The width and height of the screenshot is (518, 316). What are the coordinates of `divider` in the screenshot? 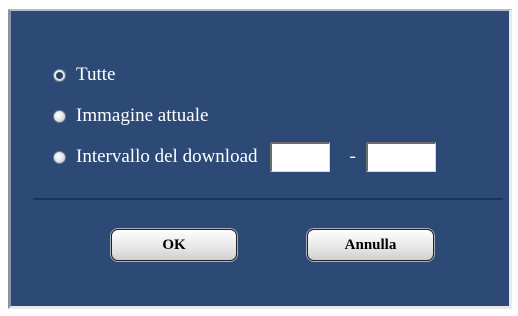 It's located at (268, 199).